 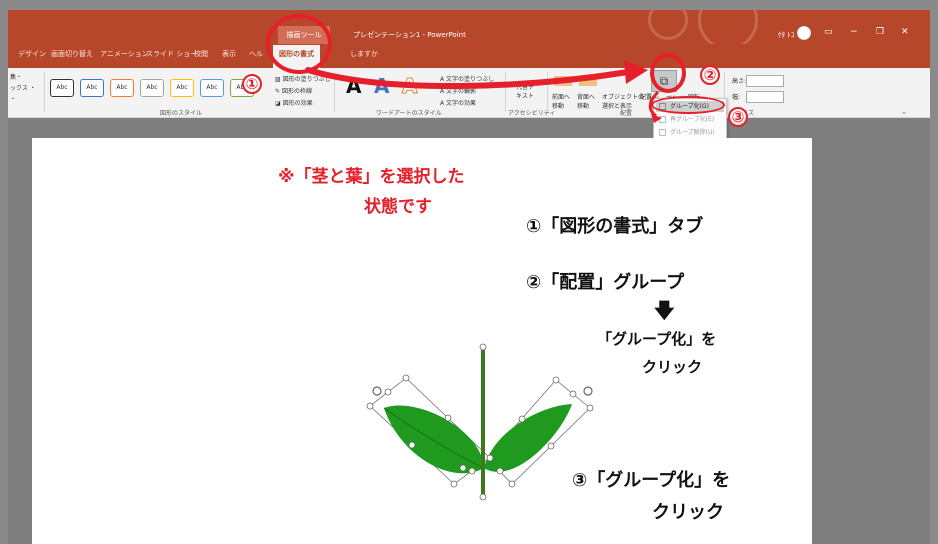 What do you see at coordinates (654, 104) in the screenshot?
I see `arrow-group-to-menu` at bounding box center [654, 104].